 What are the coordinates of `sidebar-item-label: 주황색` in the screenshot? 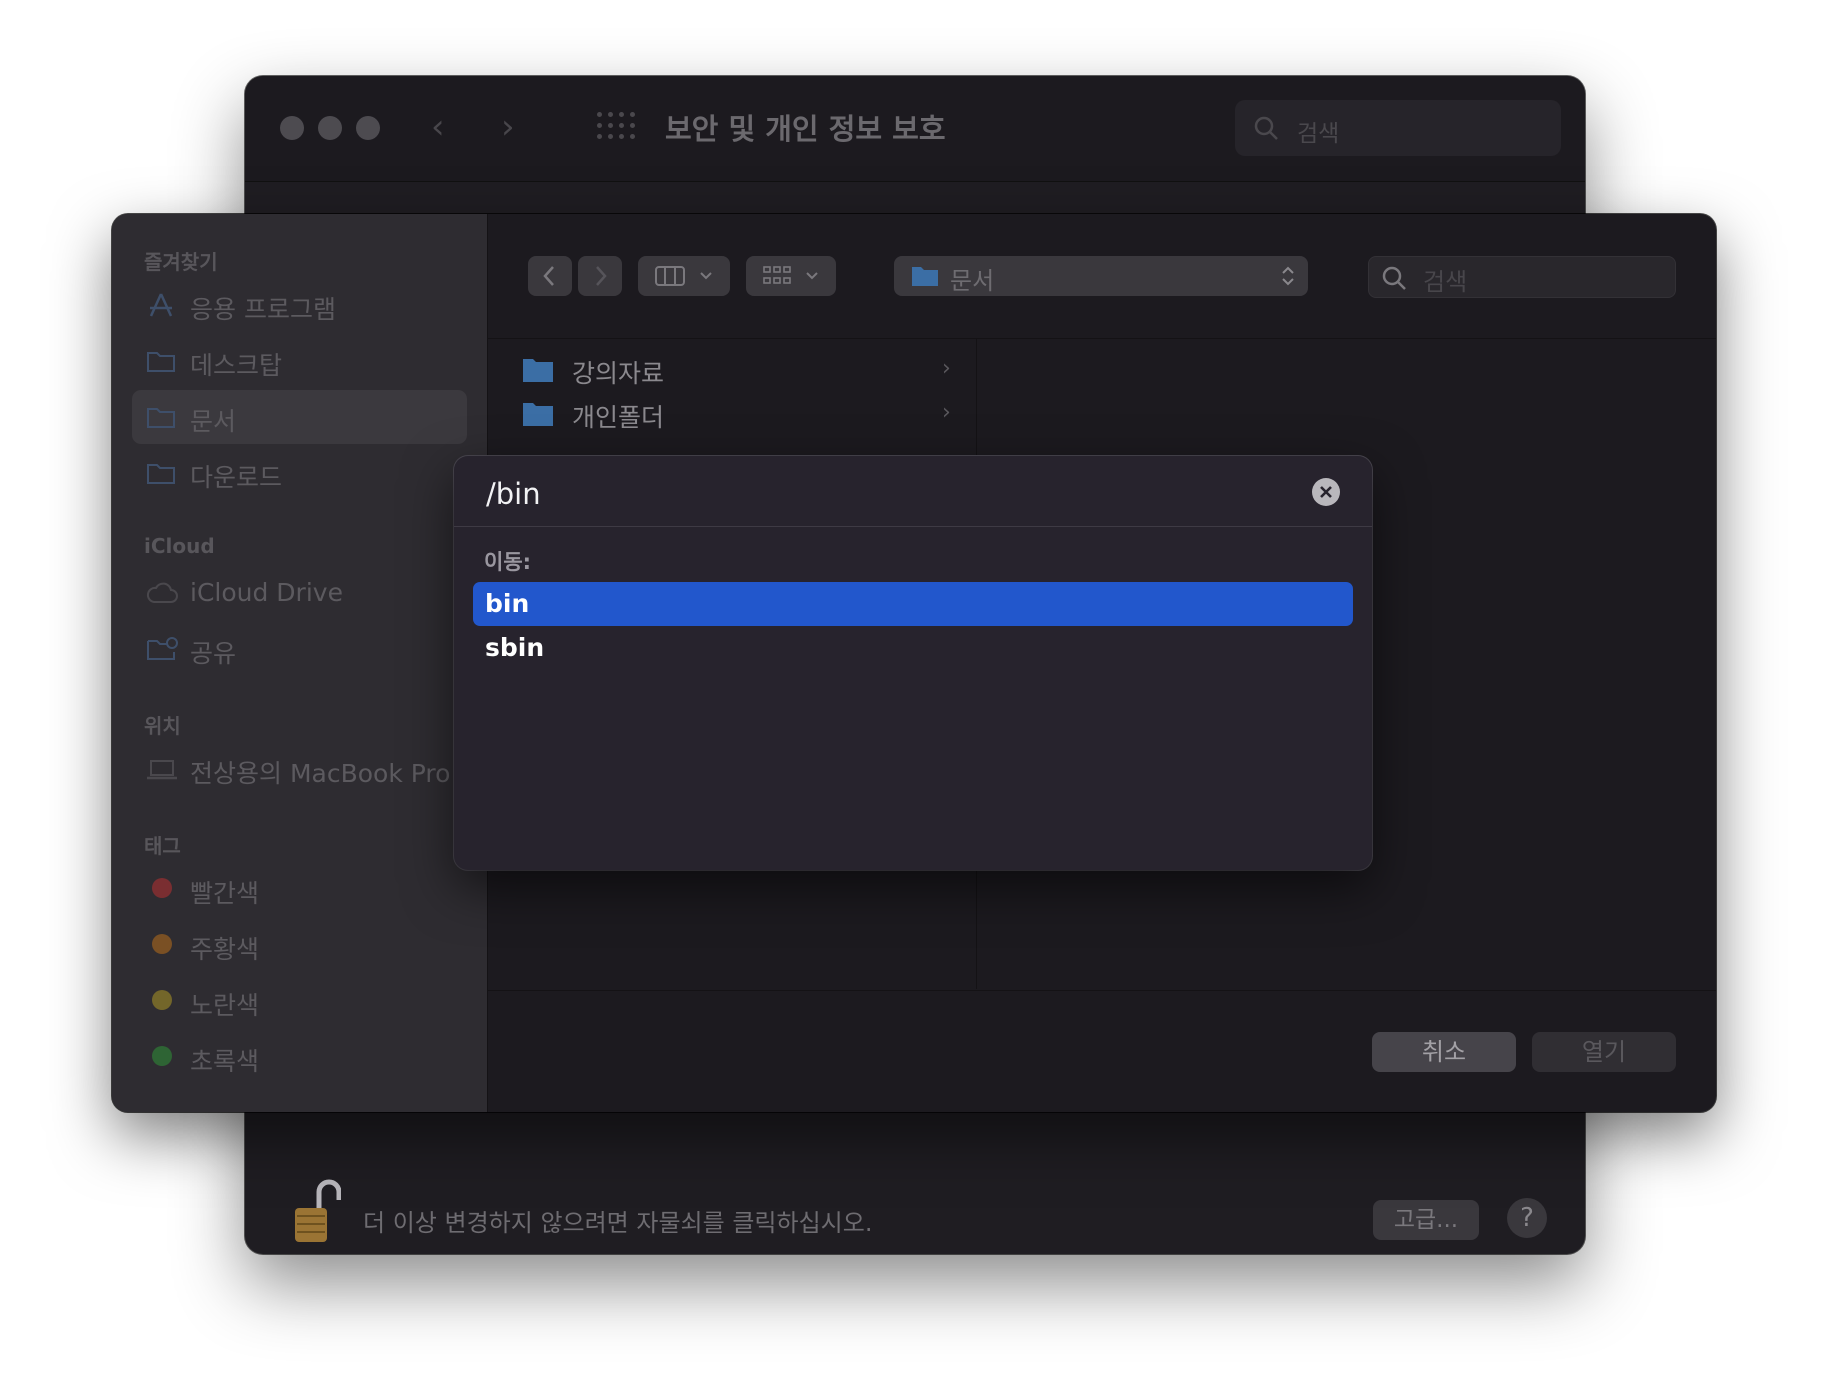 It's located at (225, 949).